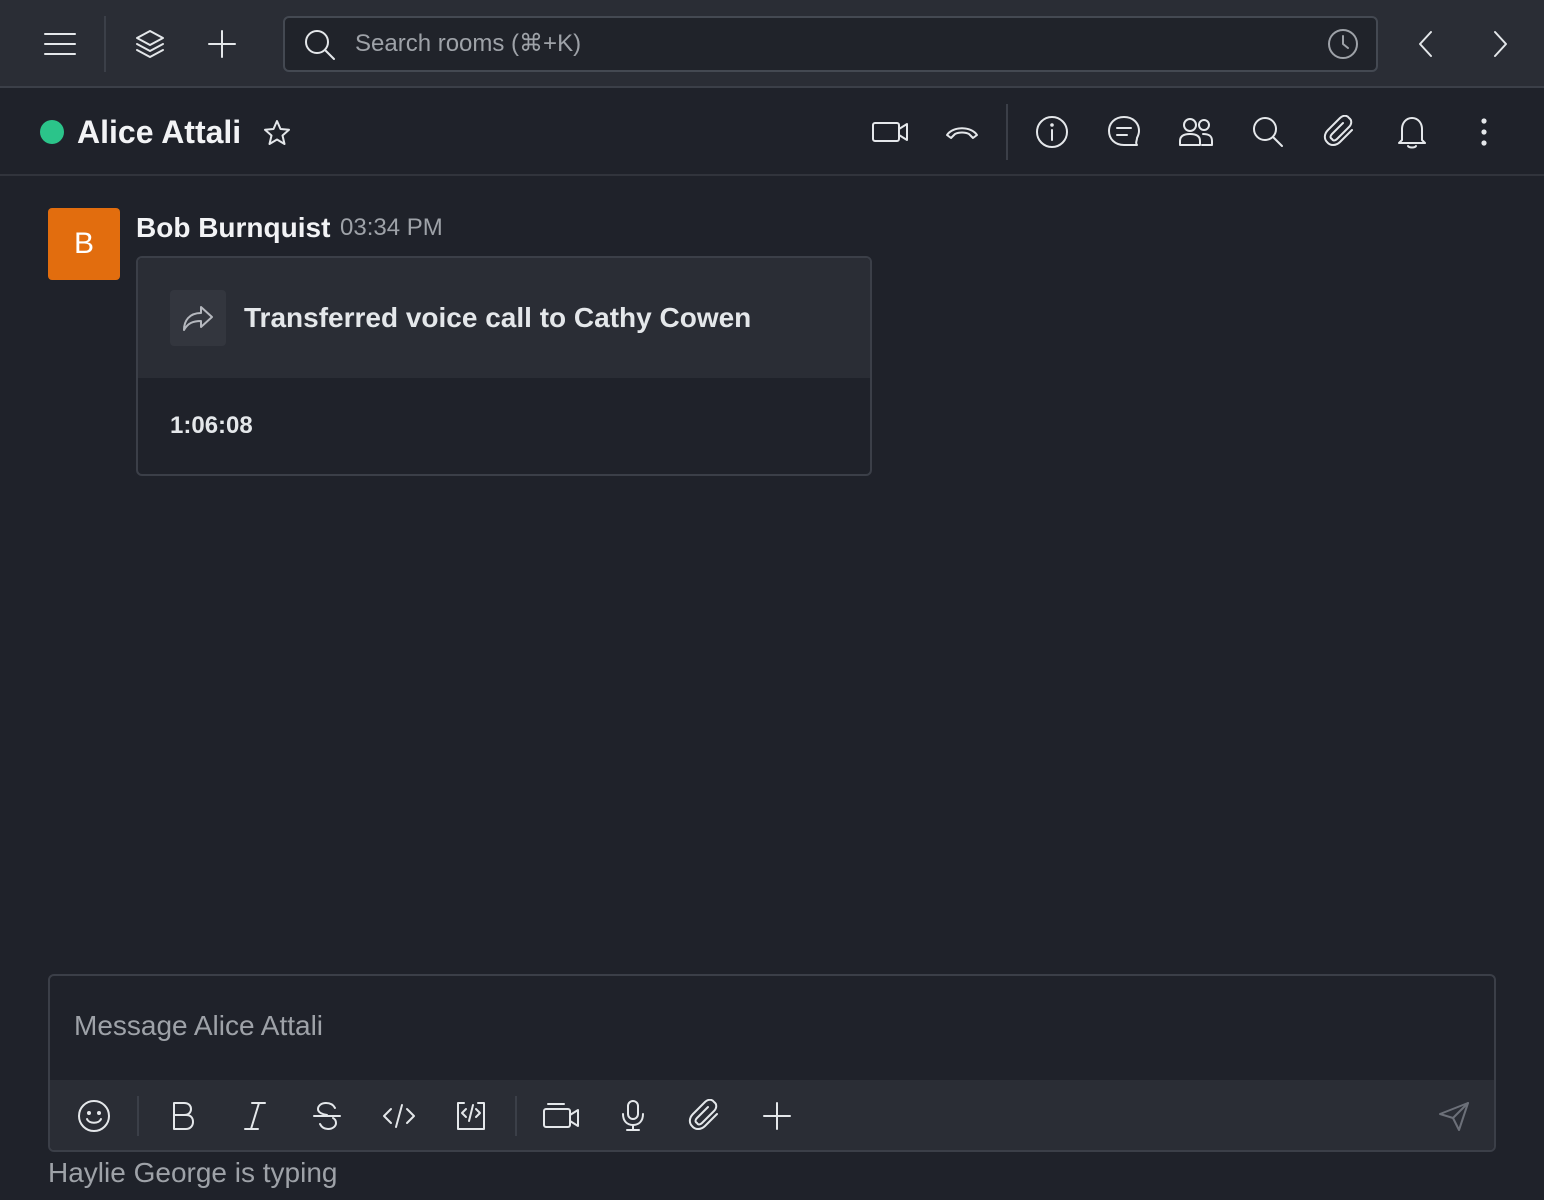 The height and width of the screenshot is (1200, 1544). I want to click on directory-button, so click(150, 44).